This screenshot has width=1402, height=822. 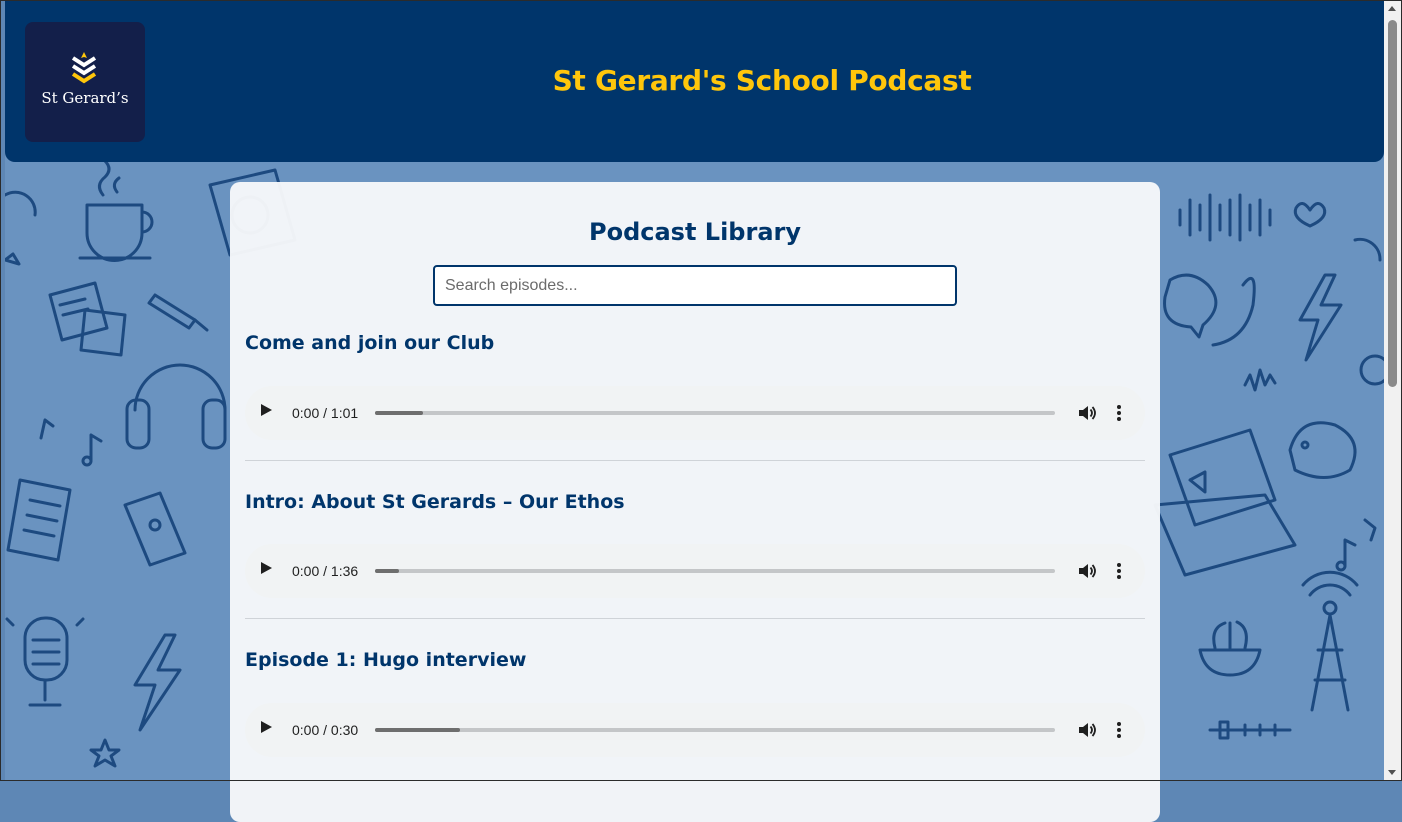 I want to click on audio-player: 0:00 / 1:36, so click(x=695, y=571).